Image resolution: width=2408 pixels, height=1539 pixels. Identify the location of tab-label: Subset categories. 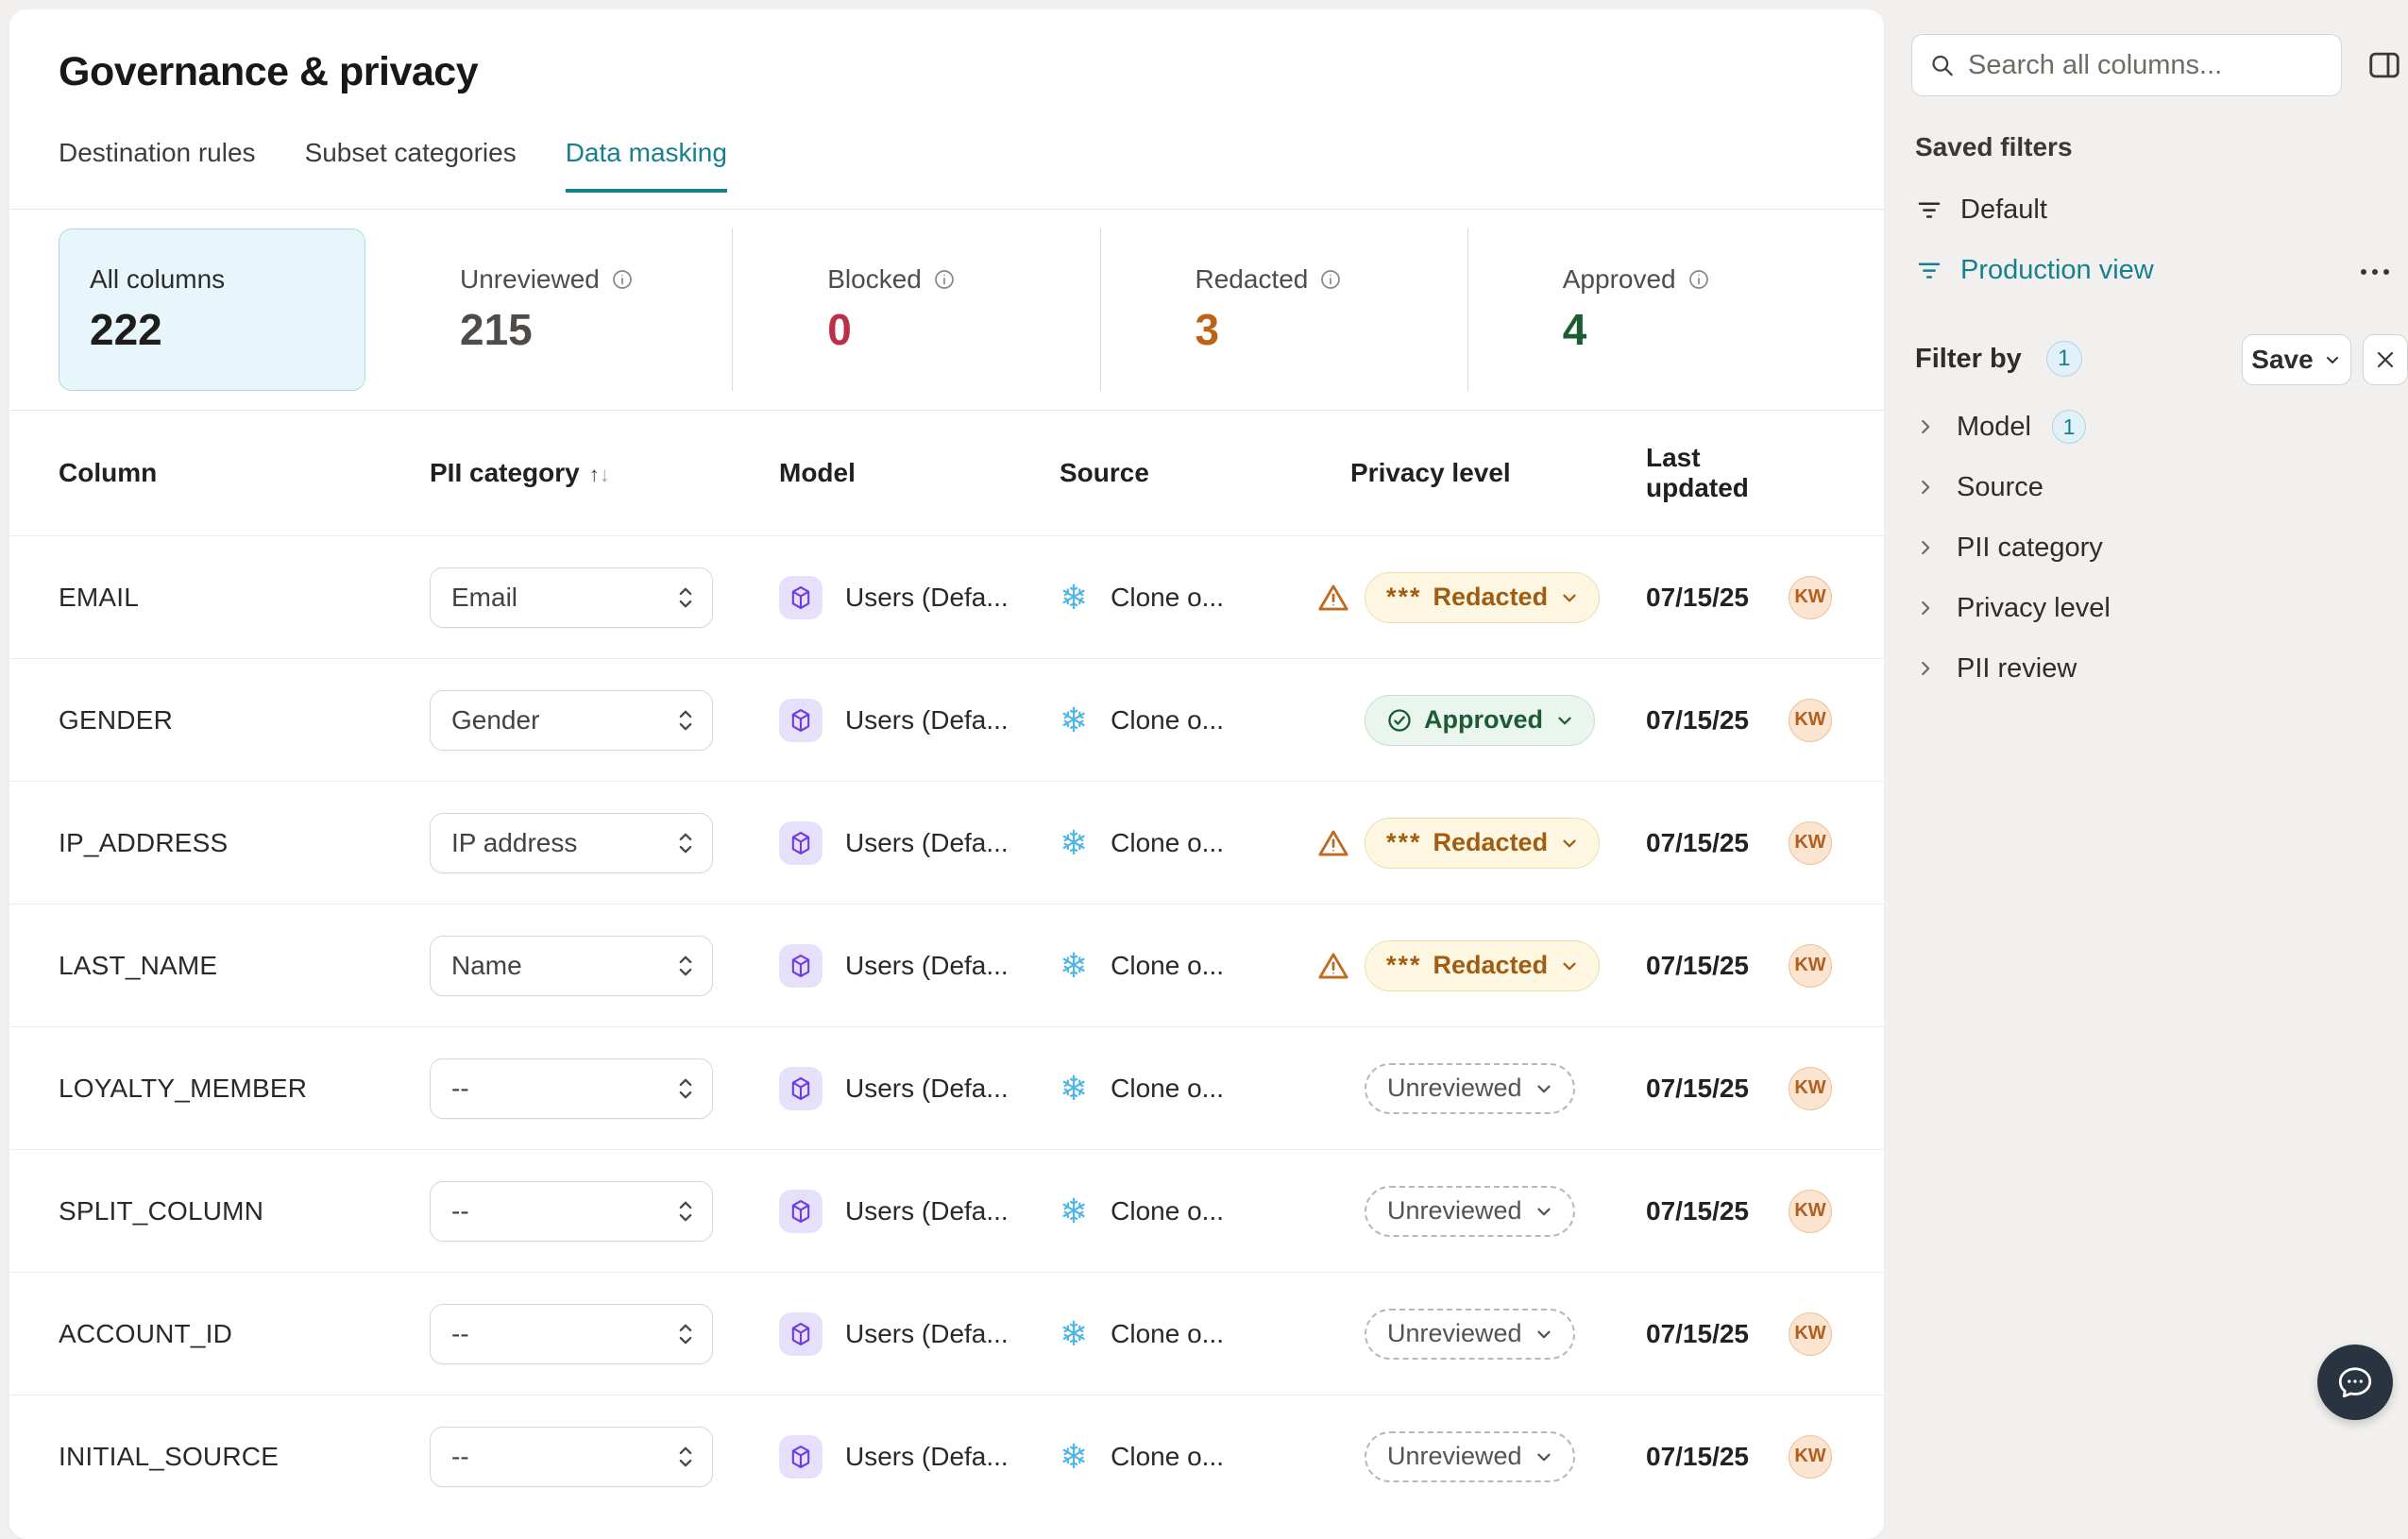
(410, 152).